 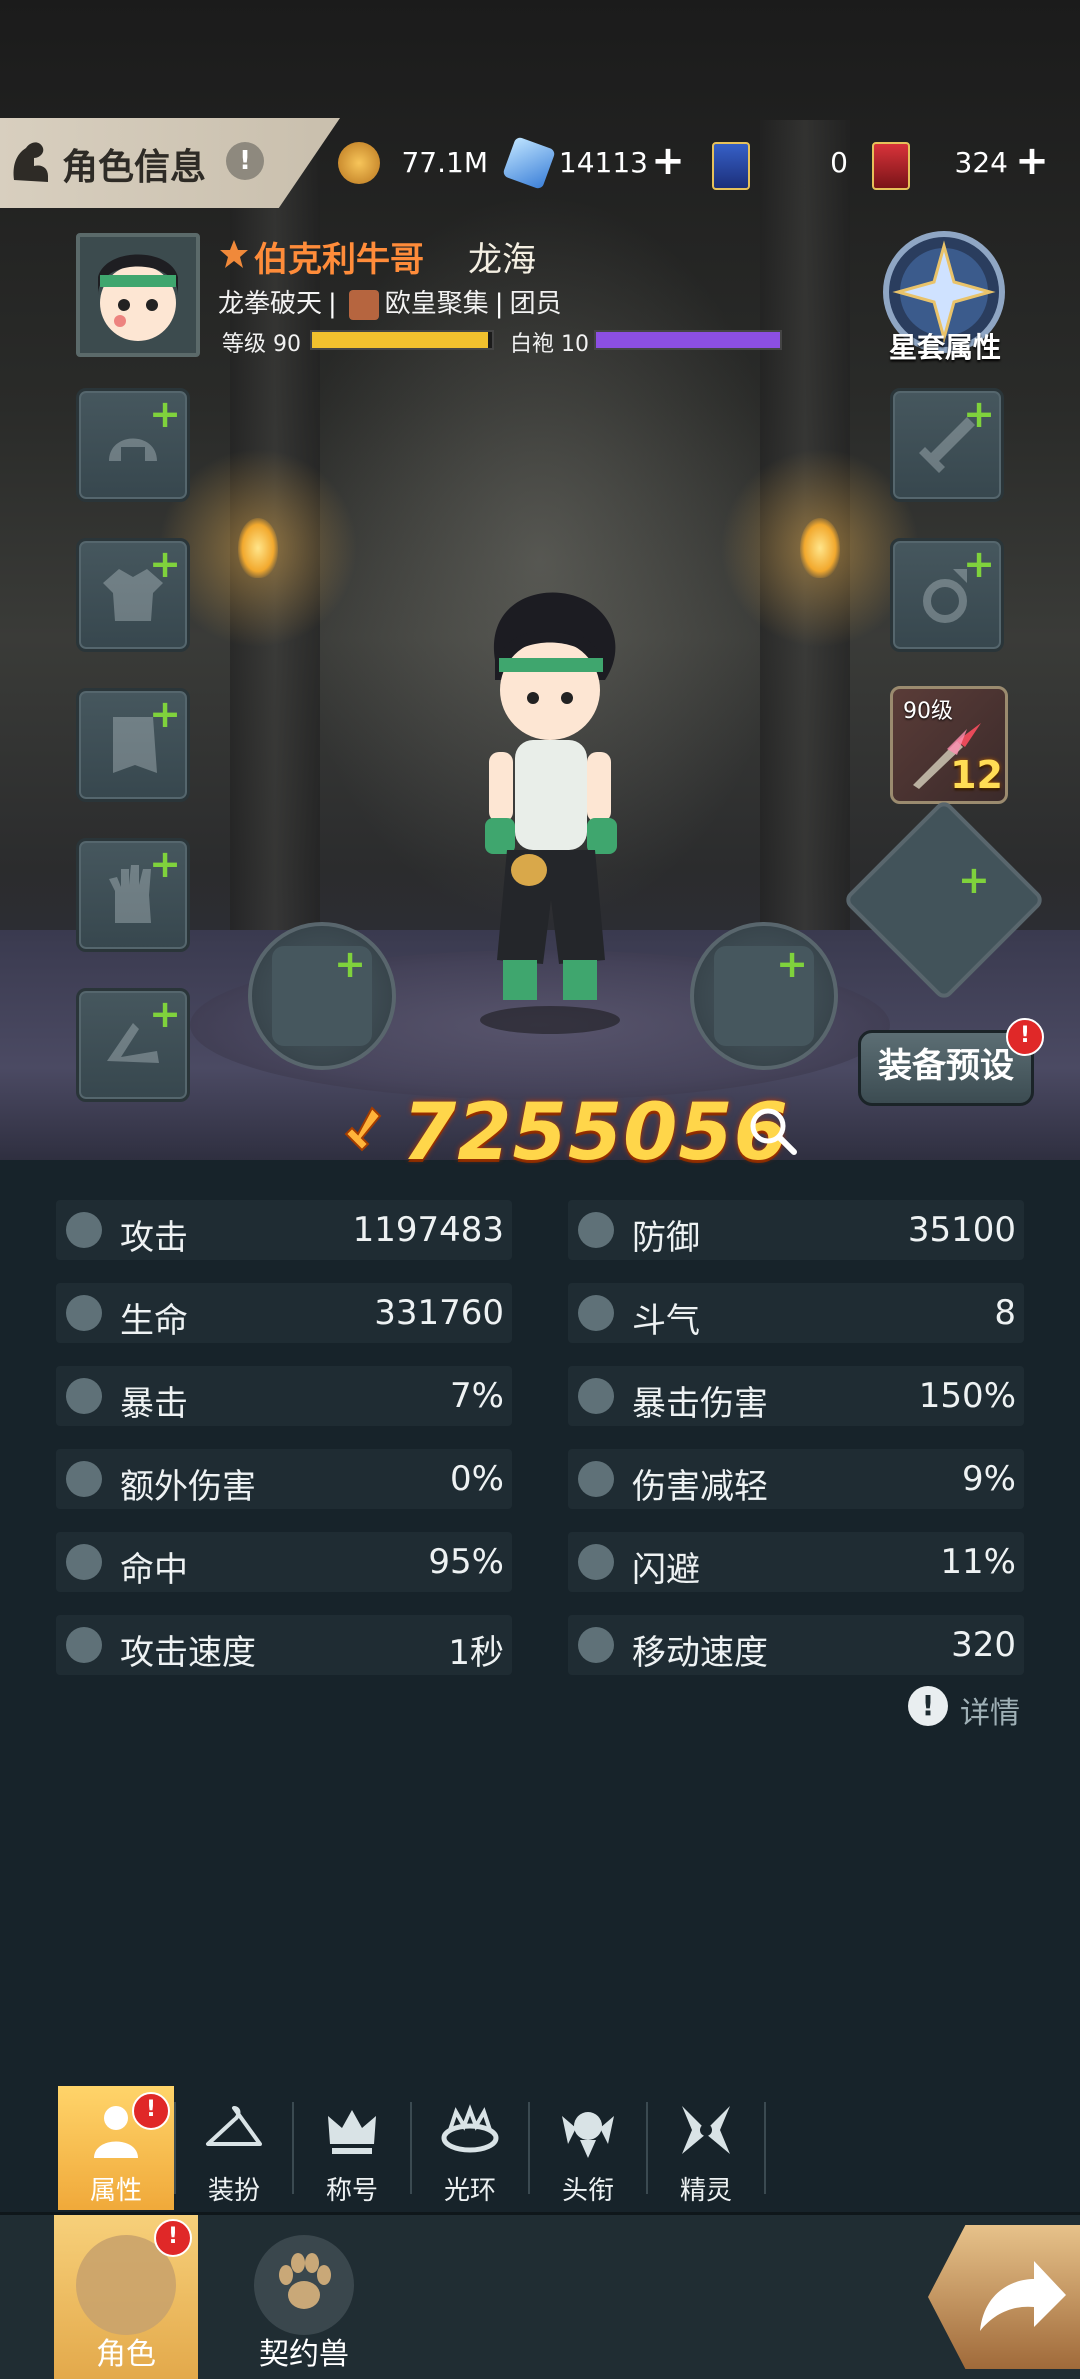 What do you see at coordinates (284, 1313) in the screenshot?
I see `stat-row-health: 生命 331760` at bounding box center [284, 1313].